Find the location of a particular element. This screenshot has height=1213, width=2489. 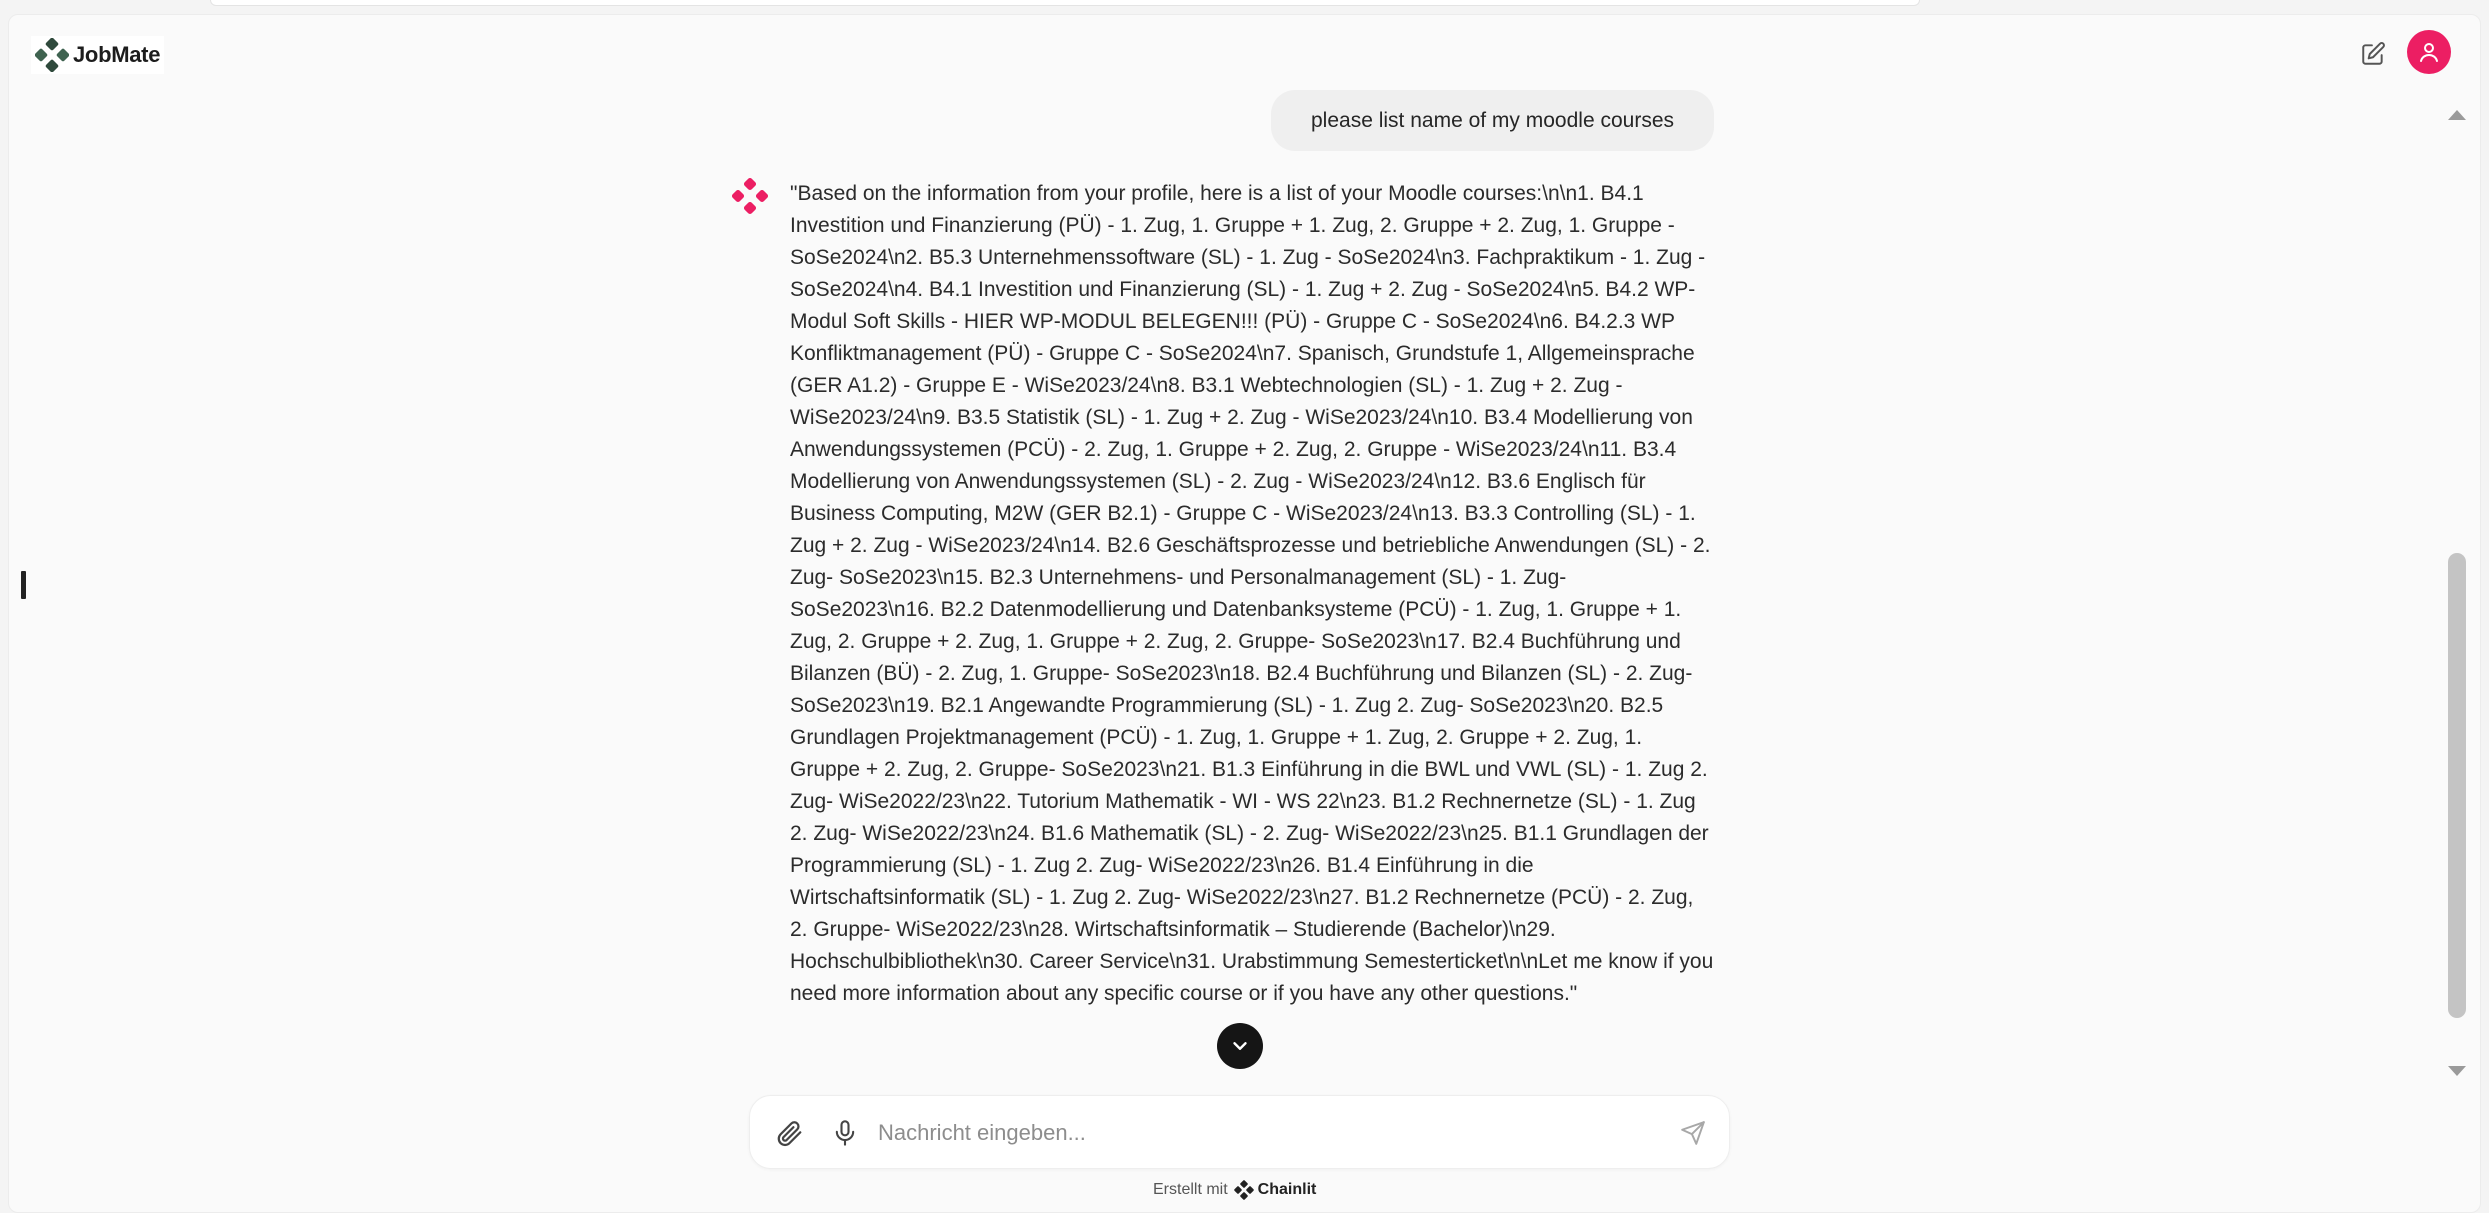

app-name: JobMate is located at coordinates (117, 54).